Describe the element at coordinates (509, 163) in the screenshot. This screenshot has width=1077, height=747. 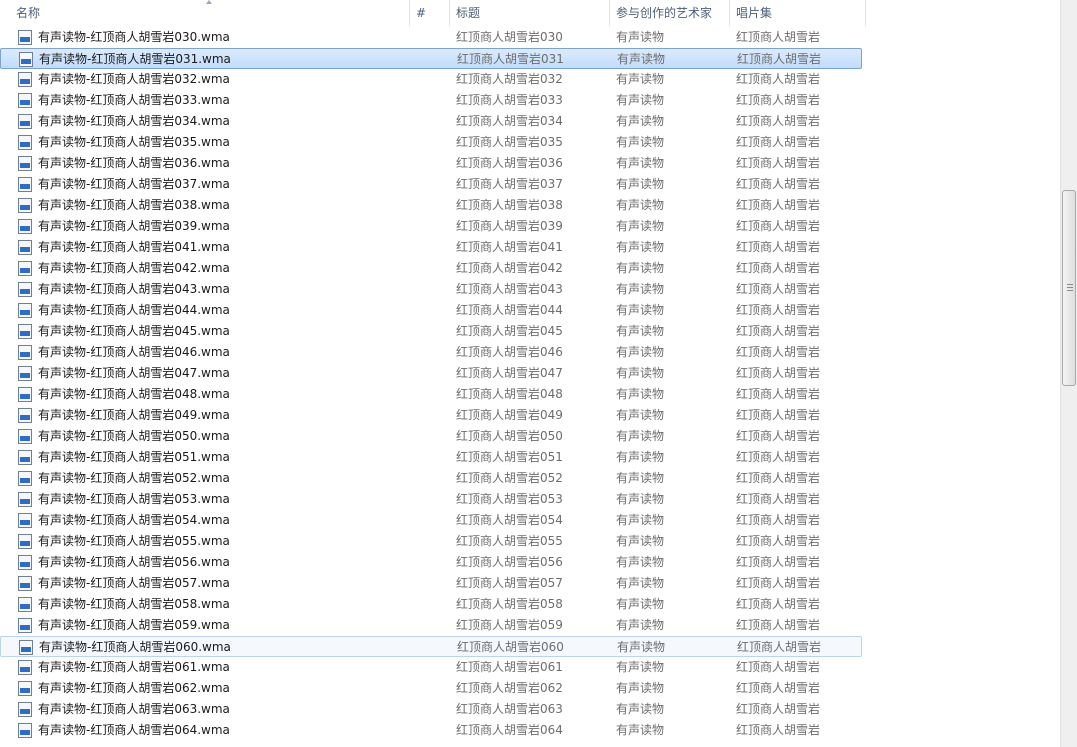
I see `file-title: 红顶商人胡雪岩036` at that location.